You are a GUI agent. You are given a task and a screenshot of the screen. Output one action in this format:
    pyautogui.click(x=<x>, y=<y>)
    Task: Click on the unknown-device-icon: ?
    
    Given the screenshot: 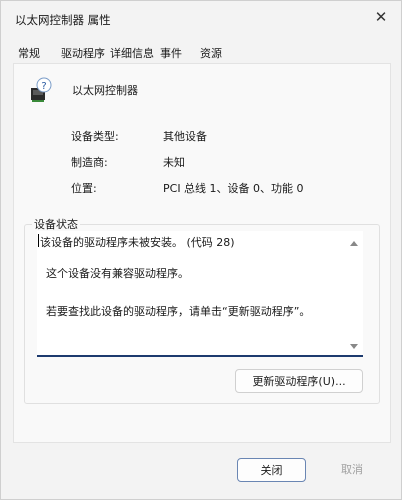 What is the action you would take?
    pyautogui.click(x=42, y=90)
    